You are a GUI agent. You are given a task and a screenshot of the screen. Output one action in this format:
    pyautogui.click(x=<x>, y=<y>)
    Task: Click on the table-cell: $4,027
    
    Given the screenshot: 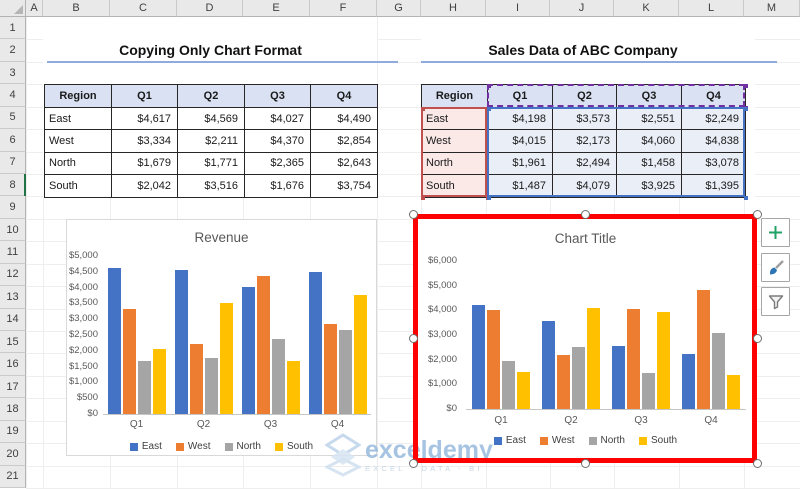 What is the action you would take?
    pyautogui.click(x=278, y=119)
    